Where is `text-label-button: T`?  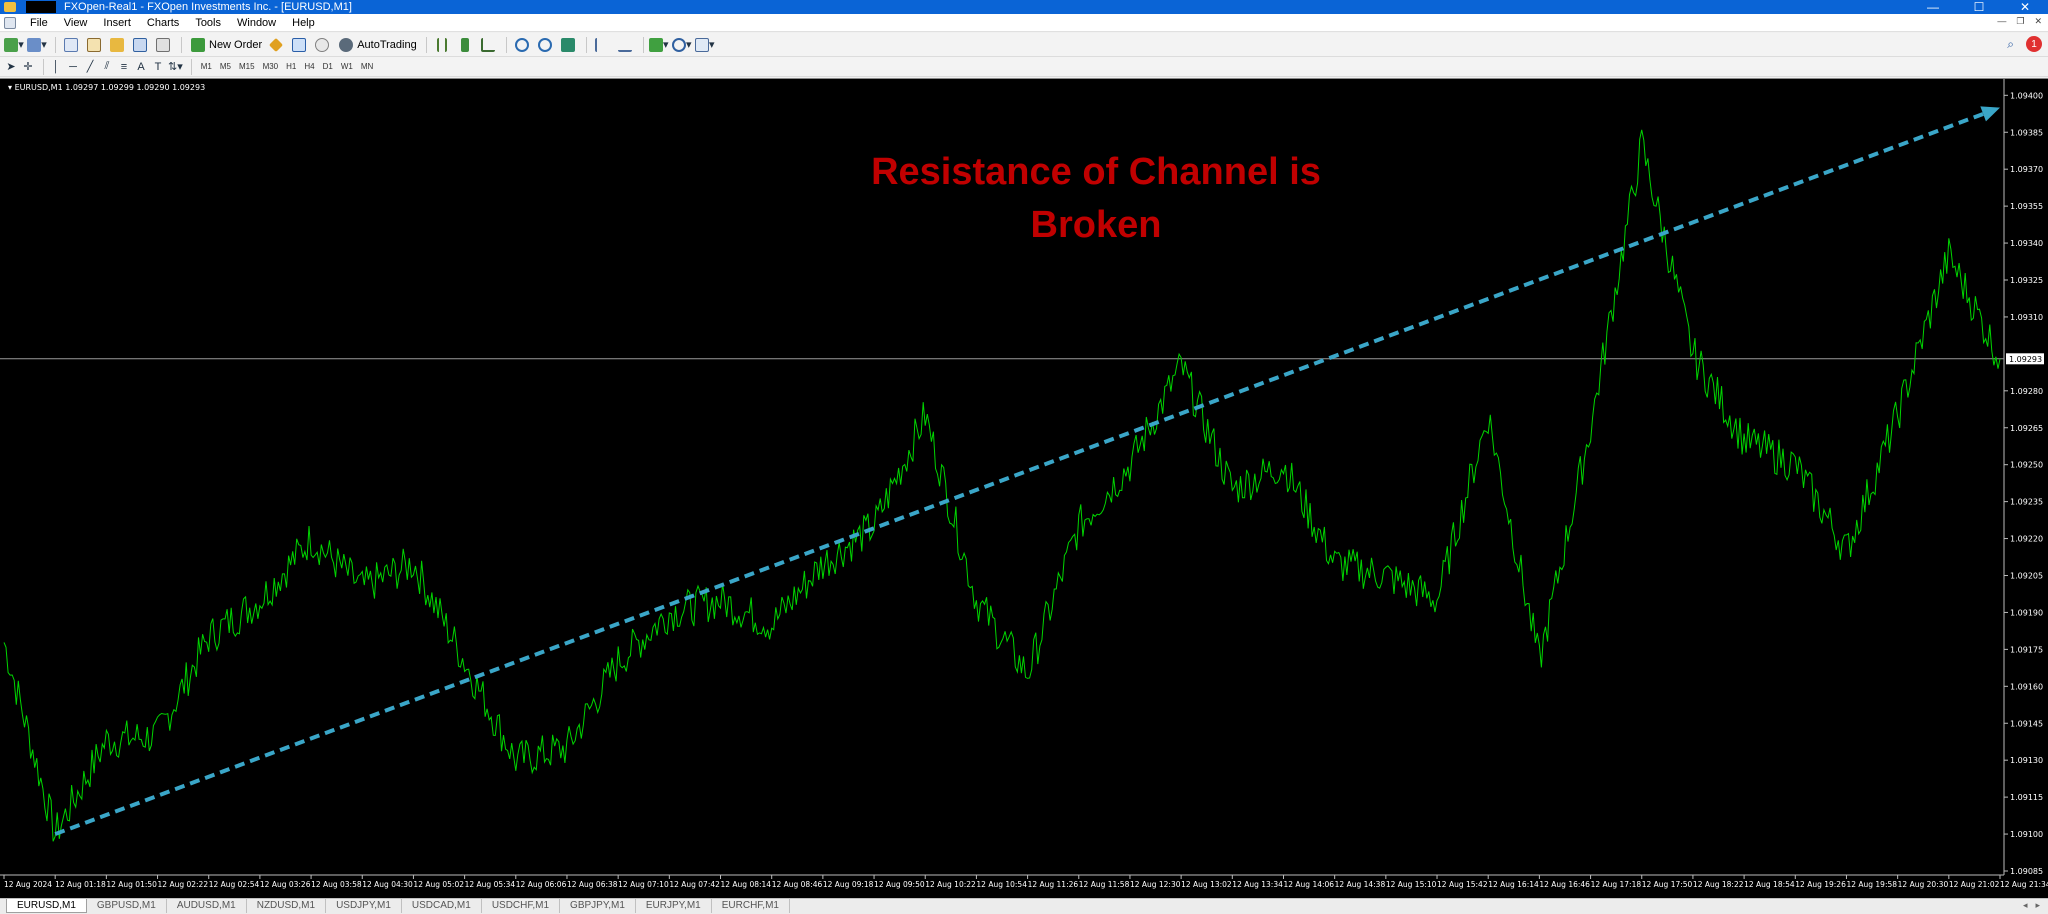 text-label-button: T is located at coordinates (158, 67).